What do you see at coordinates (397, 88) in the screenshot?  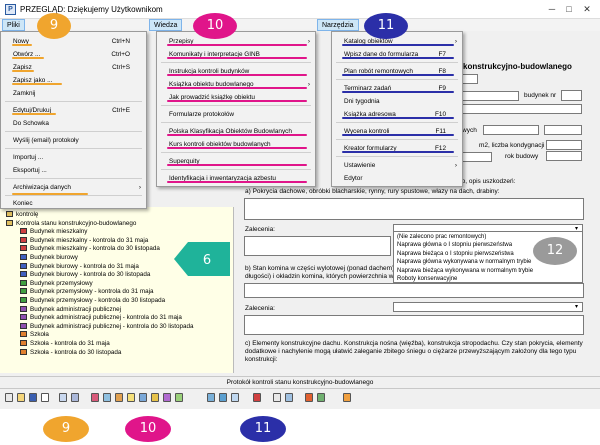 I see `menu-item-terminarz: Terminarz zadań F9` at bounding box center [397, 88].